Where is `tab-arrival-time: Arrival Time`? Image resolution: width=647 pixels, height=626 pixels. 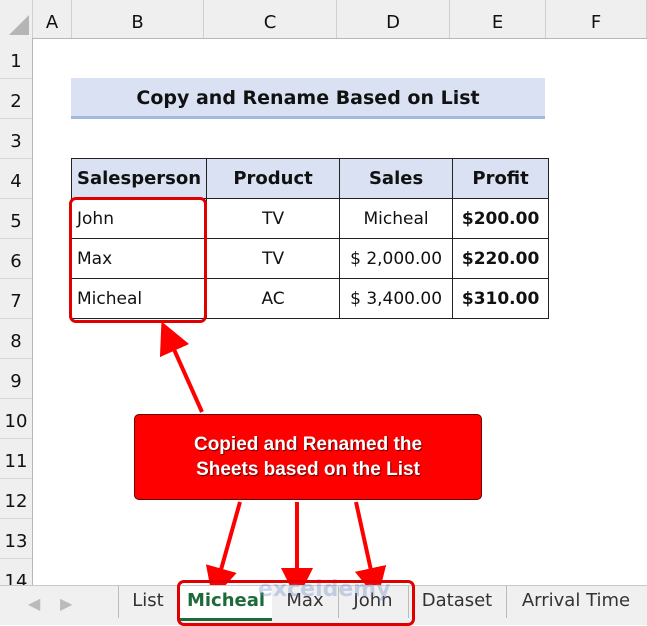
tab-arrival-time: Arrival Time is located at coordinates (575, 602).